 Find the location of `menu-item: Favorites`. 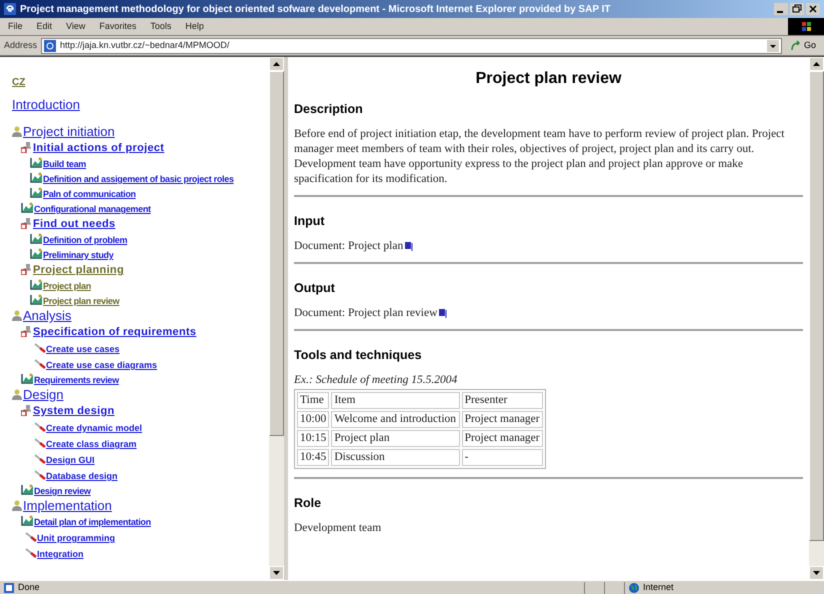

menu-item: Favorites is located at coordinates (117, 27).